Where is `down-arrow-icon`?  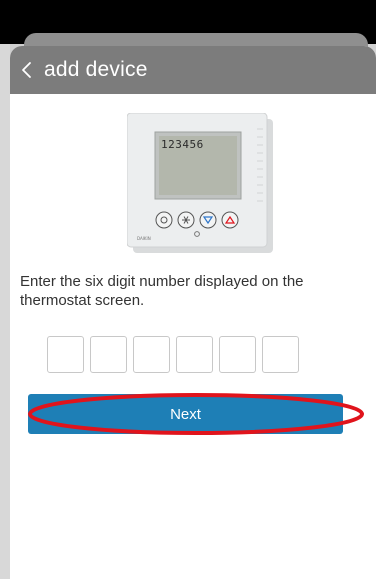 down-arrow-icon is located at coordinates (208, 220).